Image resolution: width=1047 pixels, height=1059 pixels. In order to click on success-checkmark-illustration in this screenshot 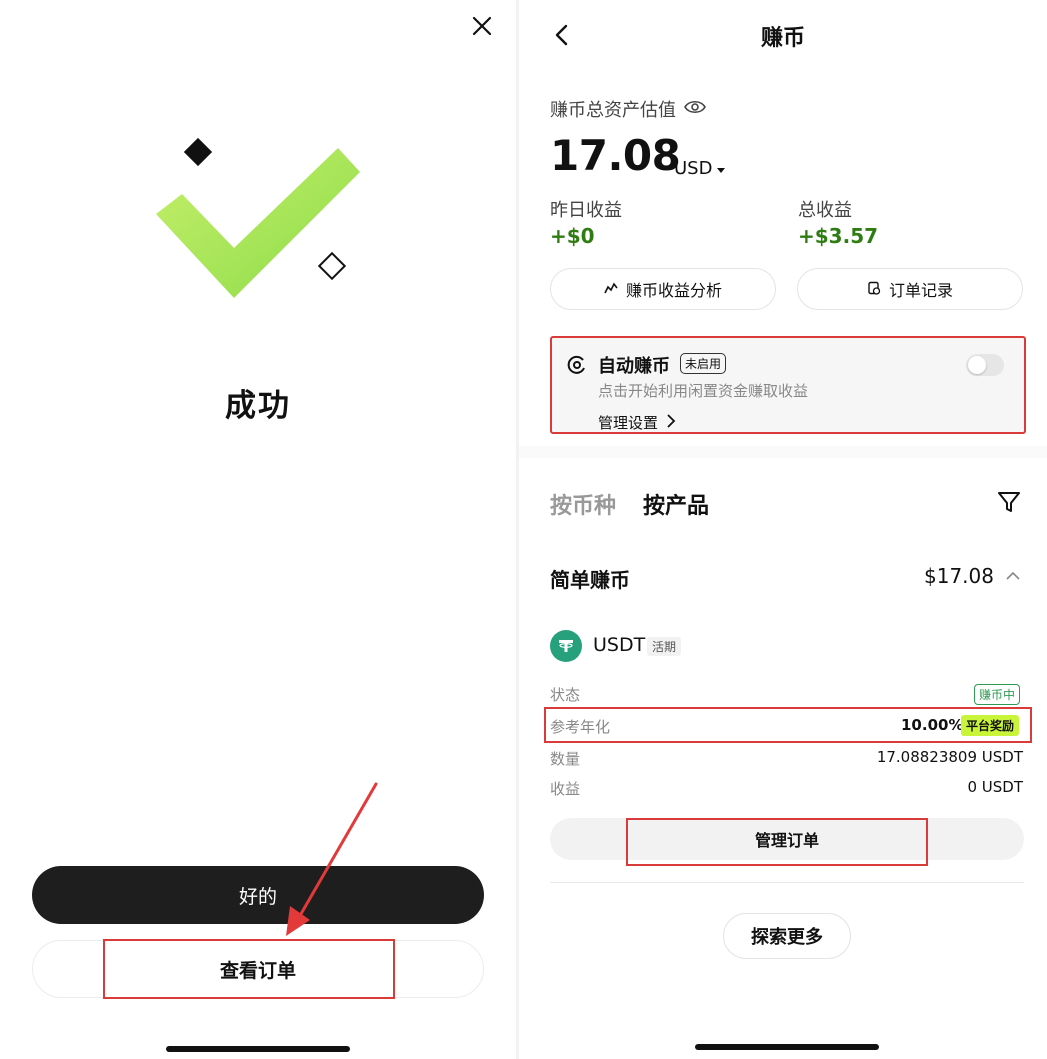, I will do `click(260, 221)`.